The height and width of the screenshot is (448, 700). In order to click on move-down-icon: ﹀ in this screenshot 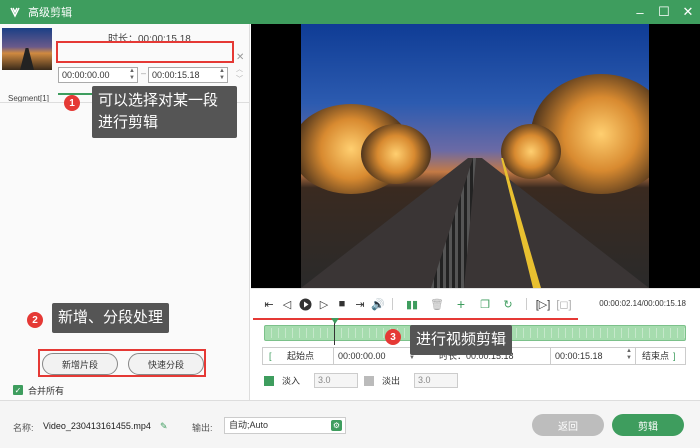, I will do `click(239, 79)`.